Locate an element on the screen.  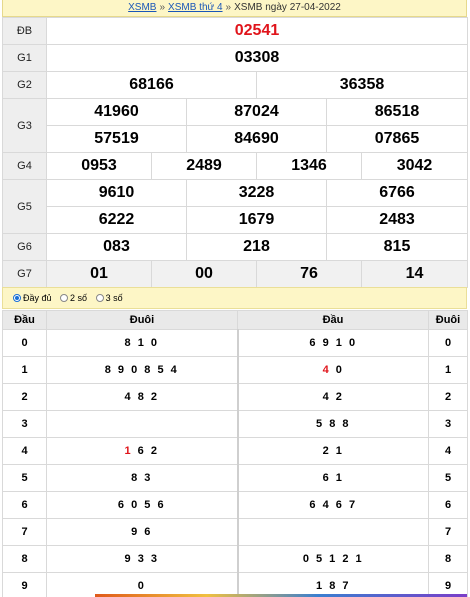
prize-value: 41960 is located at coordinates (116, 112).